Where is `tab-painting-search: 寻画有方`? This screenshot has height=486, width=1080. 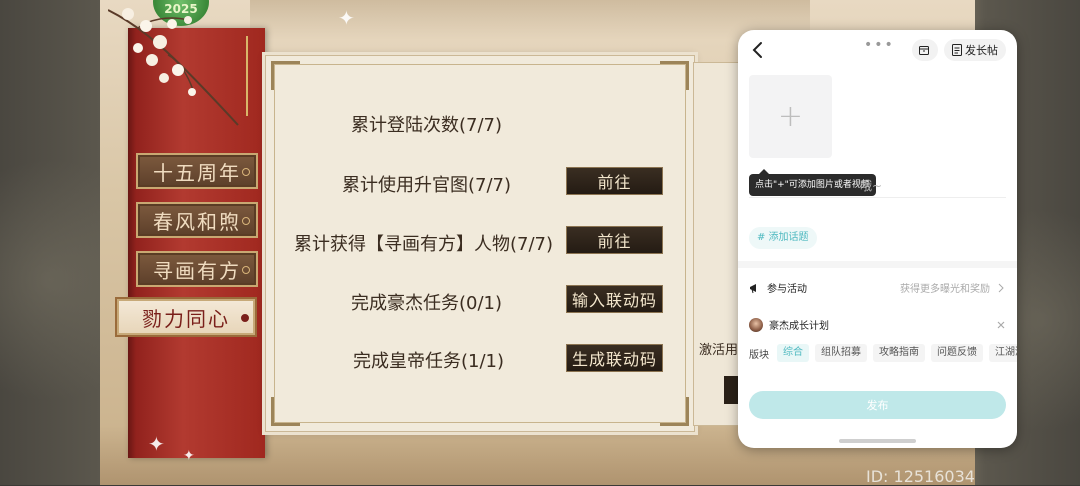 tab-painting-search: 寻画有方 is located at coordinates (197, 269).